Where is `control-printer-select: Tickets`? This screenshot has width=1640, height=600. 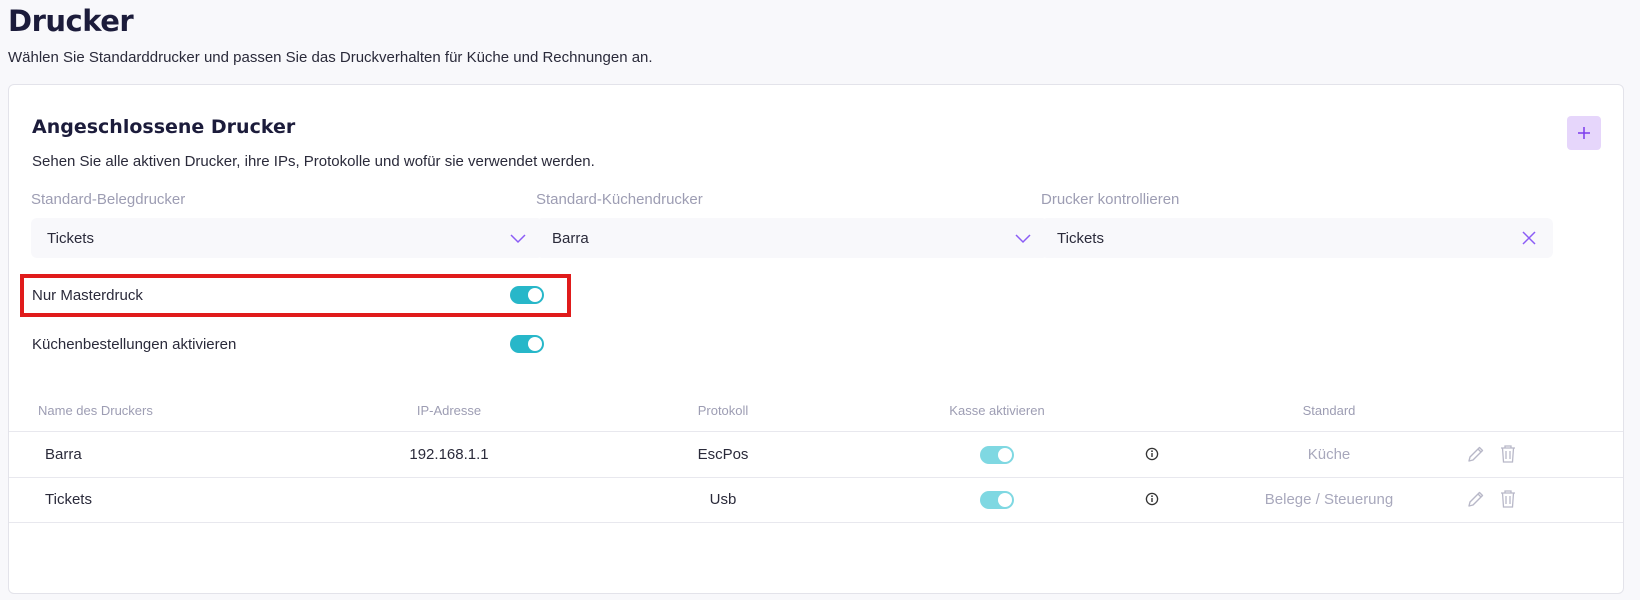
control-printer-select: Tickets is located at coordinates (1297, 238).